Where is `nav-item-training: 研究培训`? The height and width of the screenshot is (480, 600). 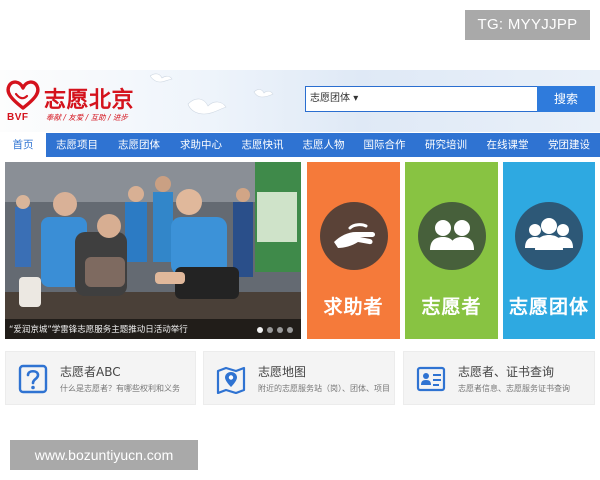 nav-item-training: 研究培训 is located at coordinates (446, 145).